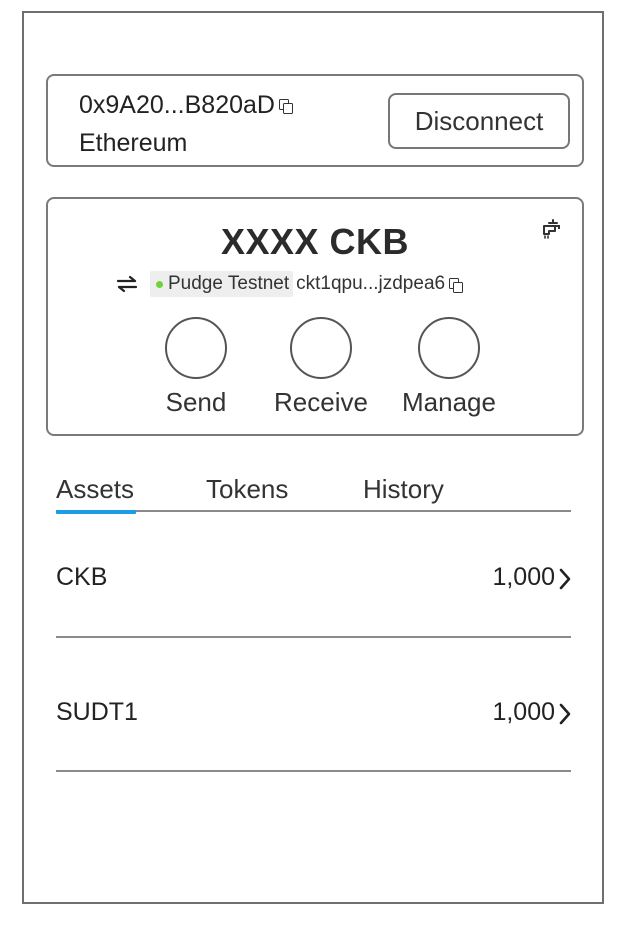 This screenshot has height=932, width=638. I want to click on network-badge: Pudge Testnet, so click(222, 284).